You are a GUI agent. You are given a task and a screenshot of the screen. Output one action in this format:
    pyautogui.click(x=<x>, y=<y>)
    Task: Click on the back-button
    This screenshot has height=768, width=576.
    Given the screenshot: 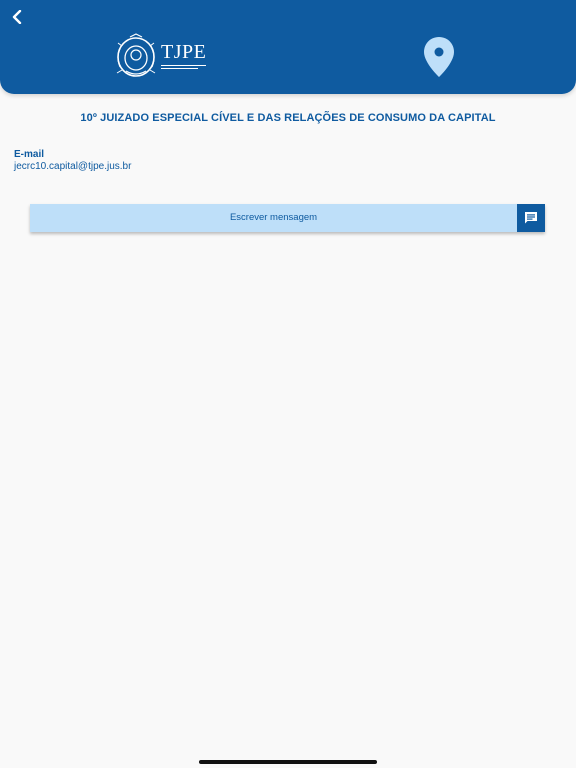 What is the action you would take?
    pyautogui.click(x=17, y=17)
    